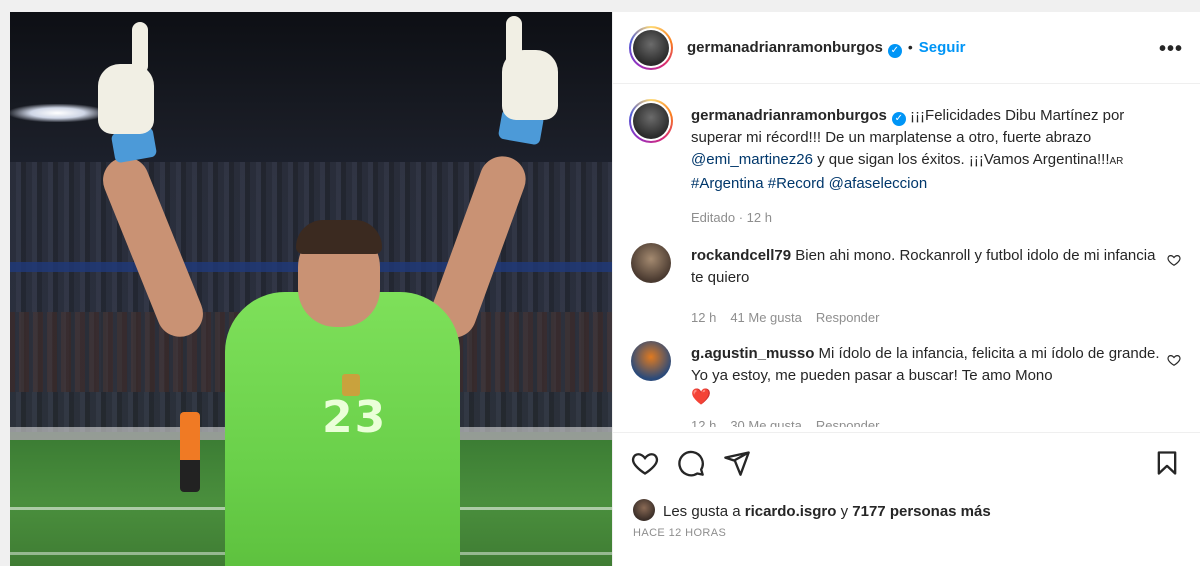 The height and width of the screenshot is (566, 1200). Describe the element at coordinates (844, 511) in the screenshot. I see `likes-suffix: y` at that location.